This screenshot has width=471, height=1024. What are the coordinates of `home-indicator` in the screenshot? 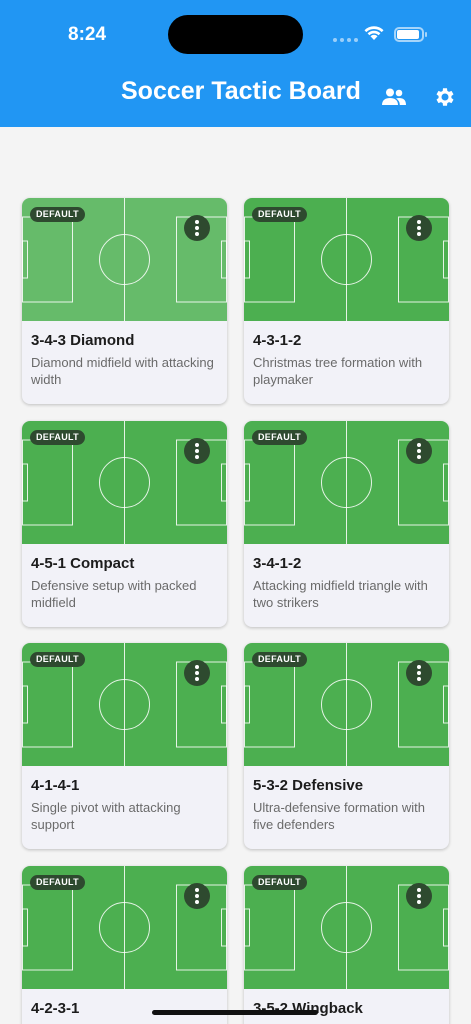 It's located at (235, 1012).